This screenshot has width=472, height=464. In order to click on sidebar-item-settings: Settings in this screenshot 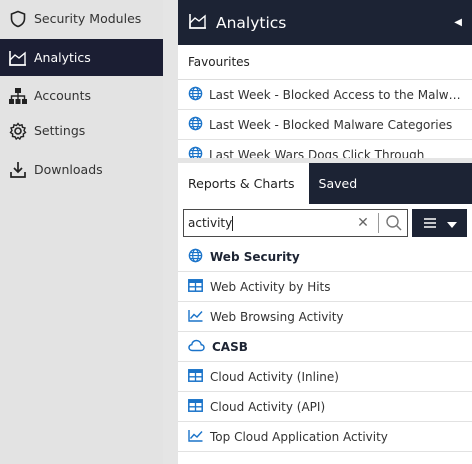, I will do `click(81, 130)`.